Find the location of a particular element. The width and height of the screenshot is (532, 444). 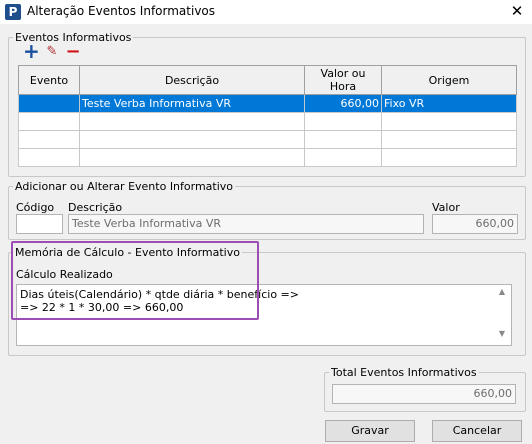

adicionar-alterar-legend: Adicionar ou Alterar Evento Informativo is located at coordinates (124, 186).